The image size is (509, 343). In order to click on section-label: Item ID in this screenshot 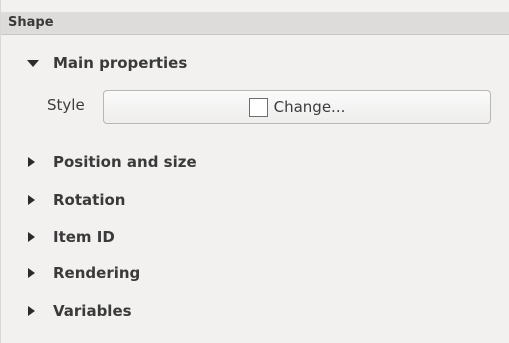, I will do `click(84, 237)`.